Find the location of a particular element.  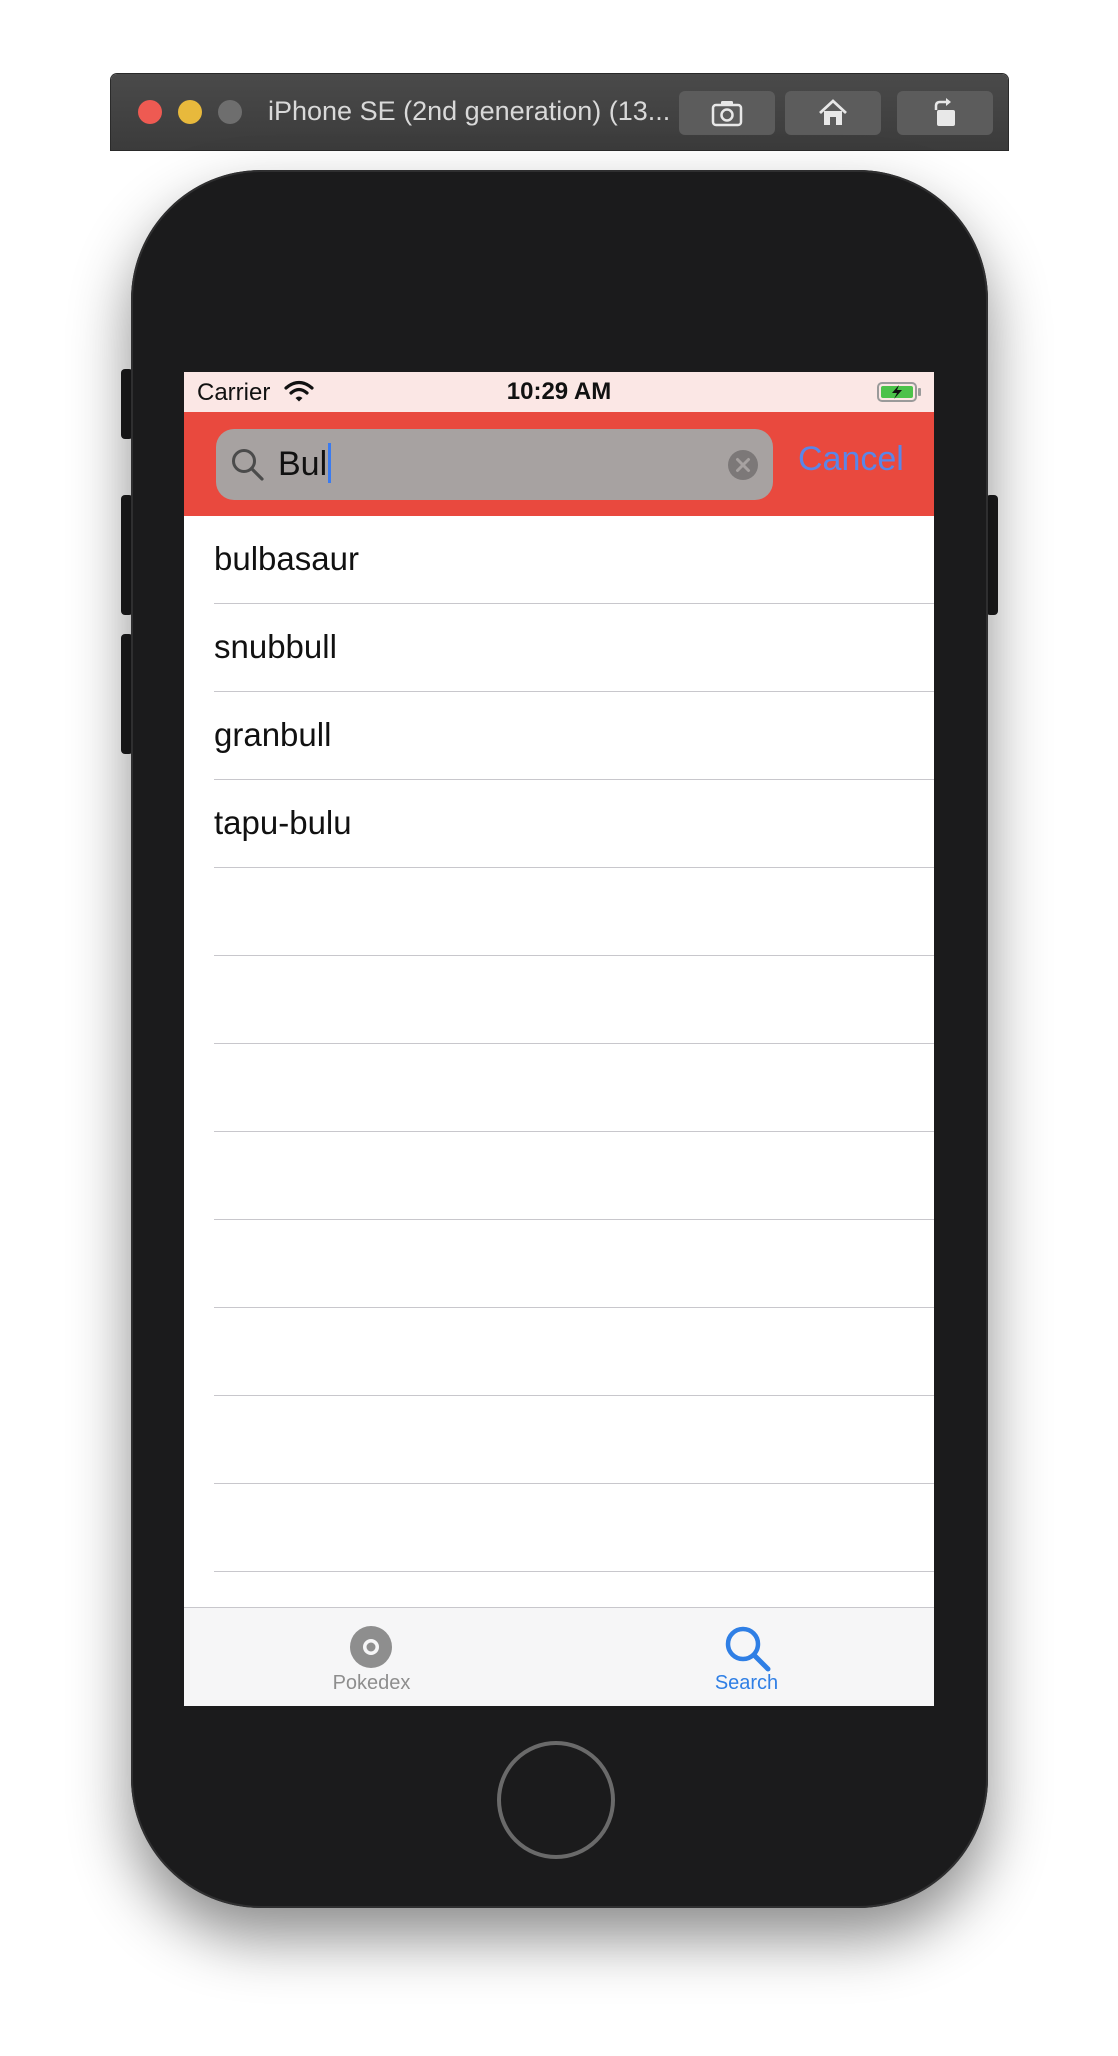

result-label: tapu-bulu is located at coordinates (283, 822).